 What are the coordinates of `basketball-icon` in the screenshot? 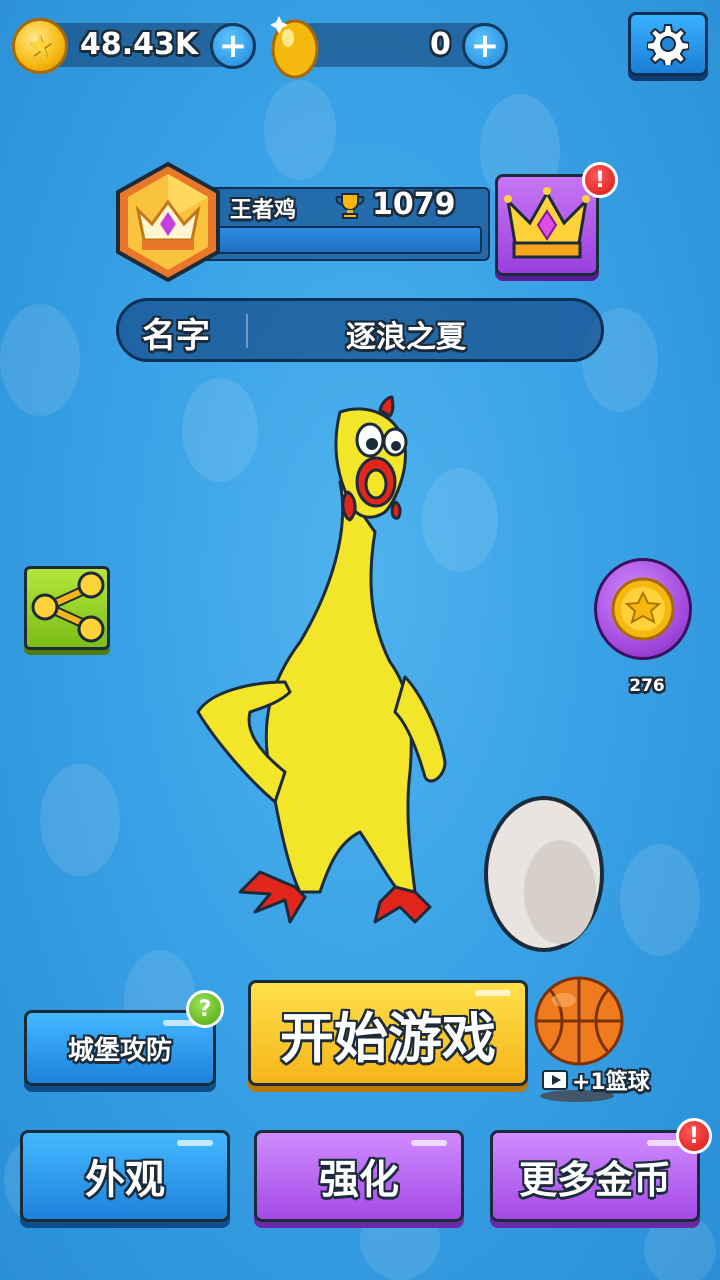 It's located at (579, 1021).